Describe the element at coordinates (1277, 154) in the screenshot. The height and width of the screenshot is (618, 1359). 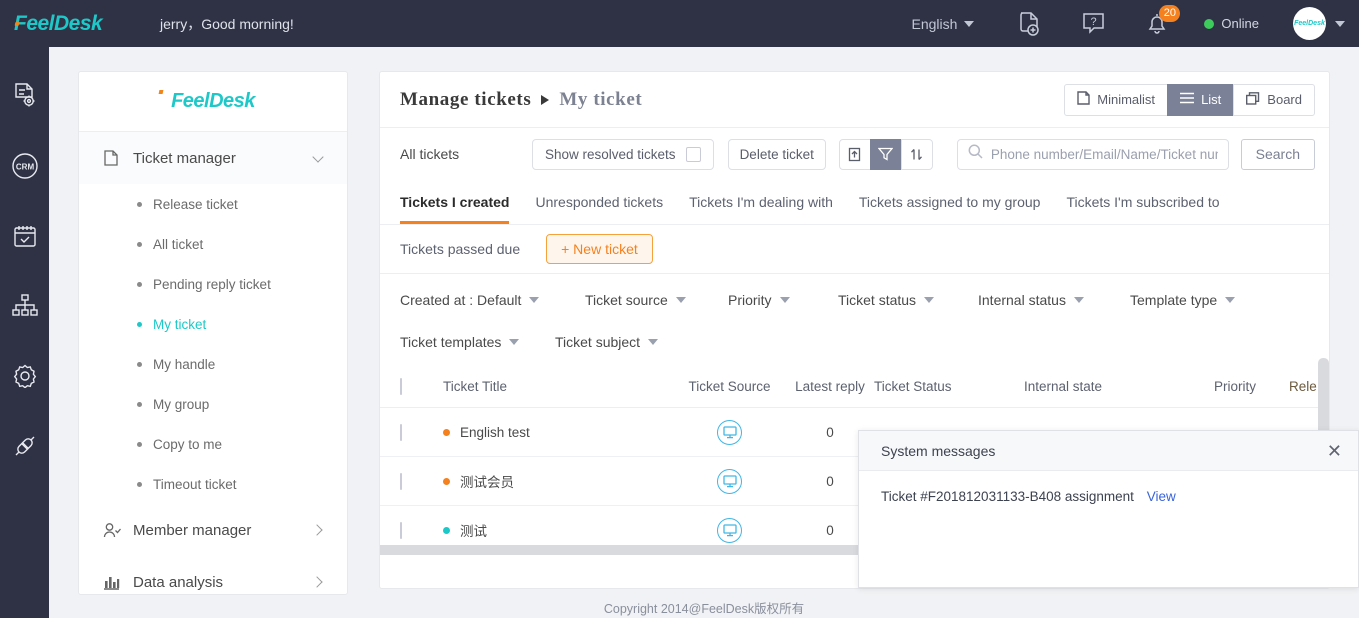
I see `search-button: Search` at that location.